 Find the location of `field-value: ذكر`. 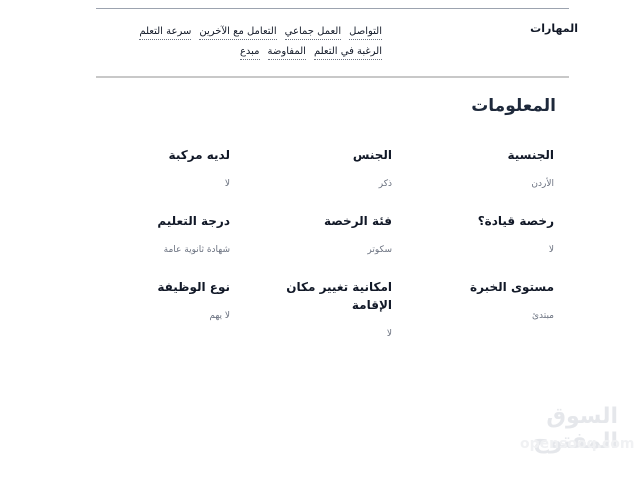

field-value: ذكر is located at coordinates (385, 184).